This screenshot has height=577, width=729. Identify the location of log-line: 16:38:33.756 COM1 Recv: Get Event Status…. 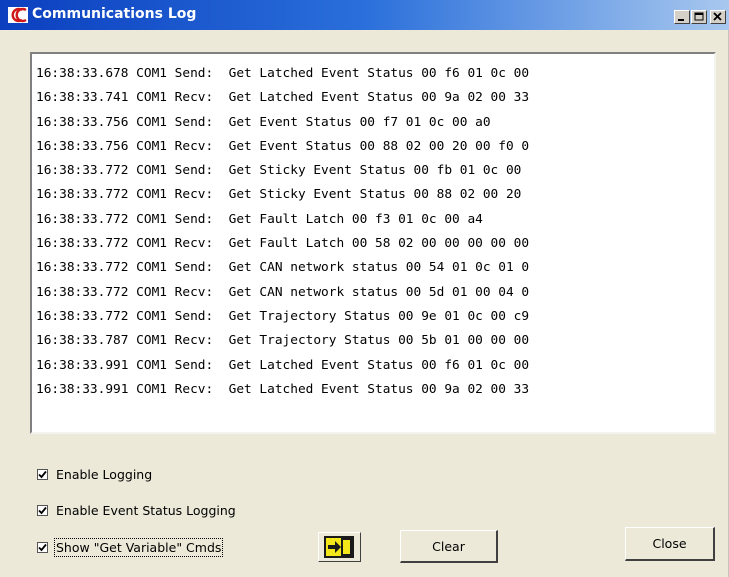
(283, 146).